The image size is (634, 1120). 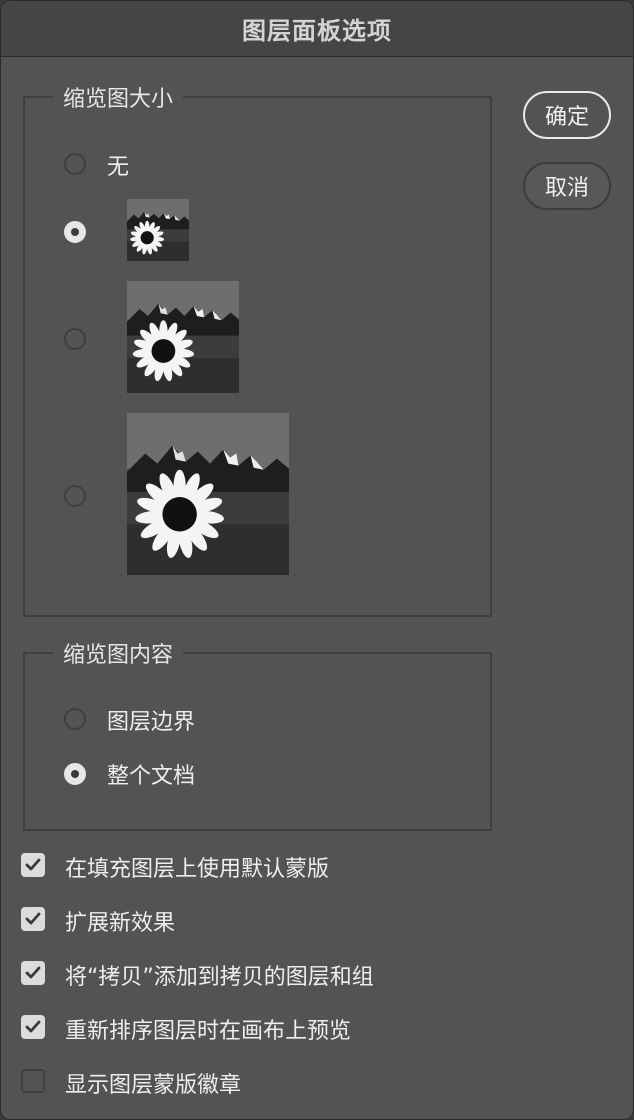 I want to click on title-bar: 图层面板选项, so click(x=317, y=29).